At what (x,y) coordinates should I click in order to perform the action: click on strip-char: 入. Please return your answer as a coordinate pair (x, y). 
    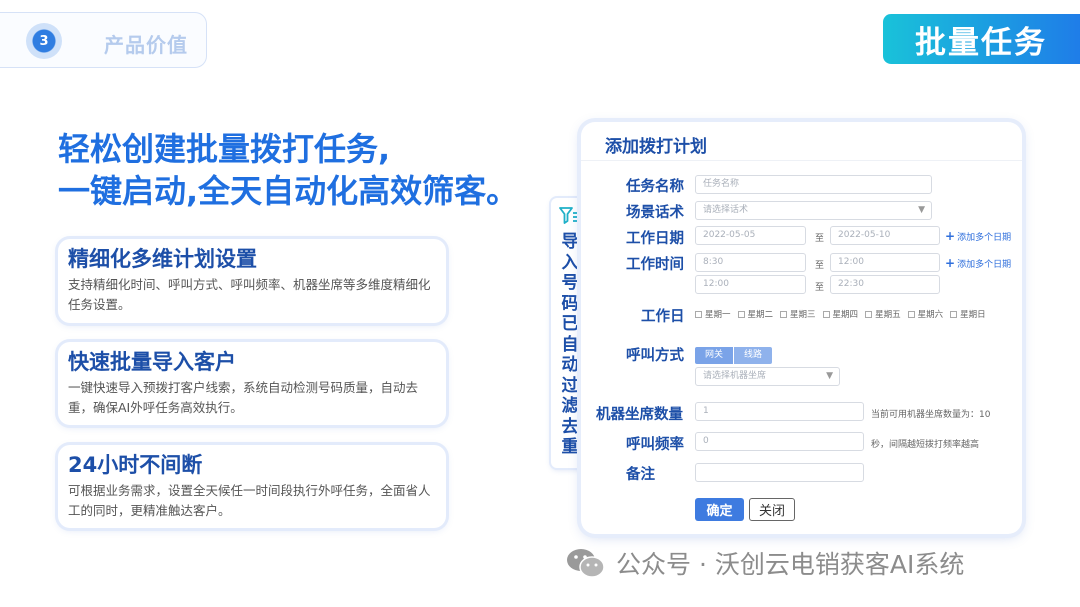
    Looking at the image, I should click on (570, 262).